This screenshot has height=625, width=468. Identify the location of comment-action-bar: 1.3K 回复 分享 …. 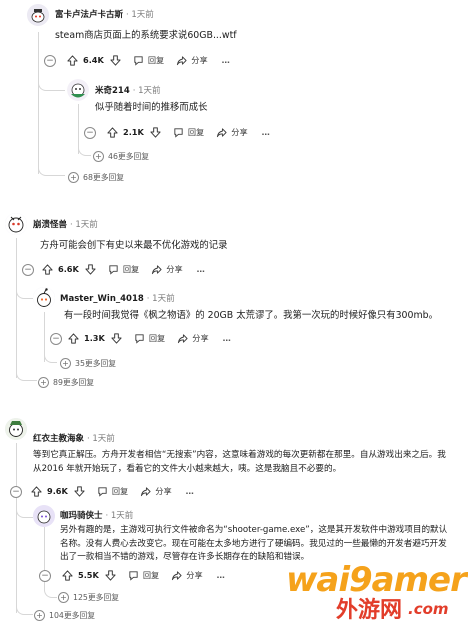
(150, 338).